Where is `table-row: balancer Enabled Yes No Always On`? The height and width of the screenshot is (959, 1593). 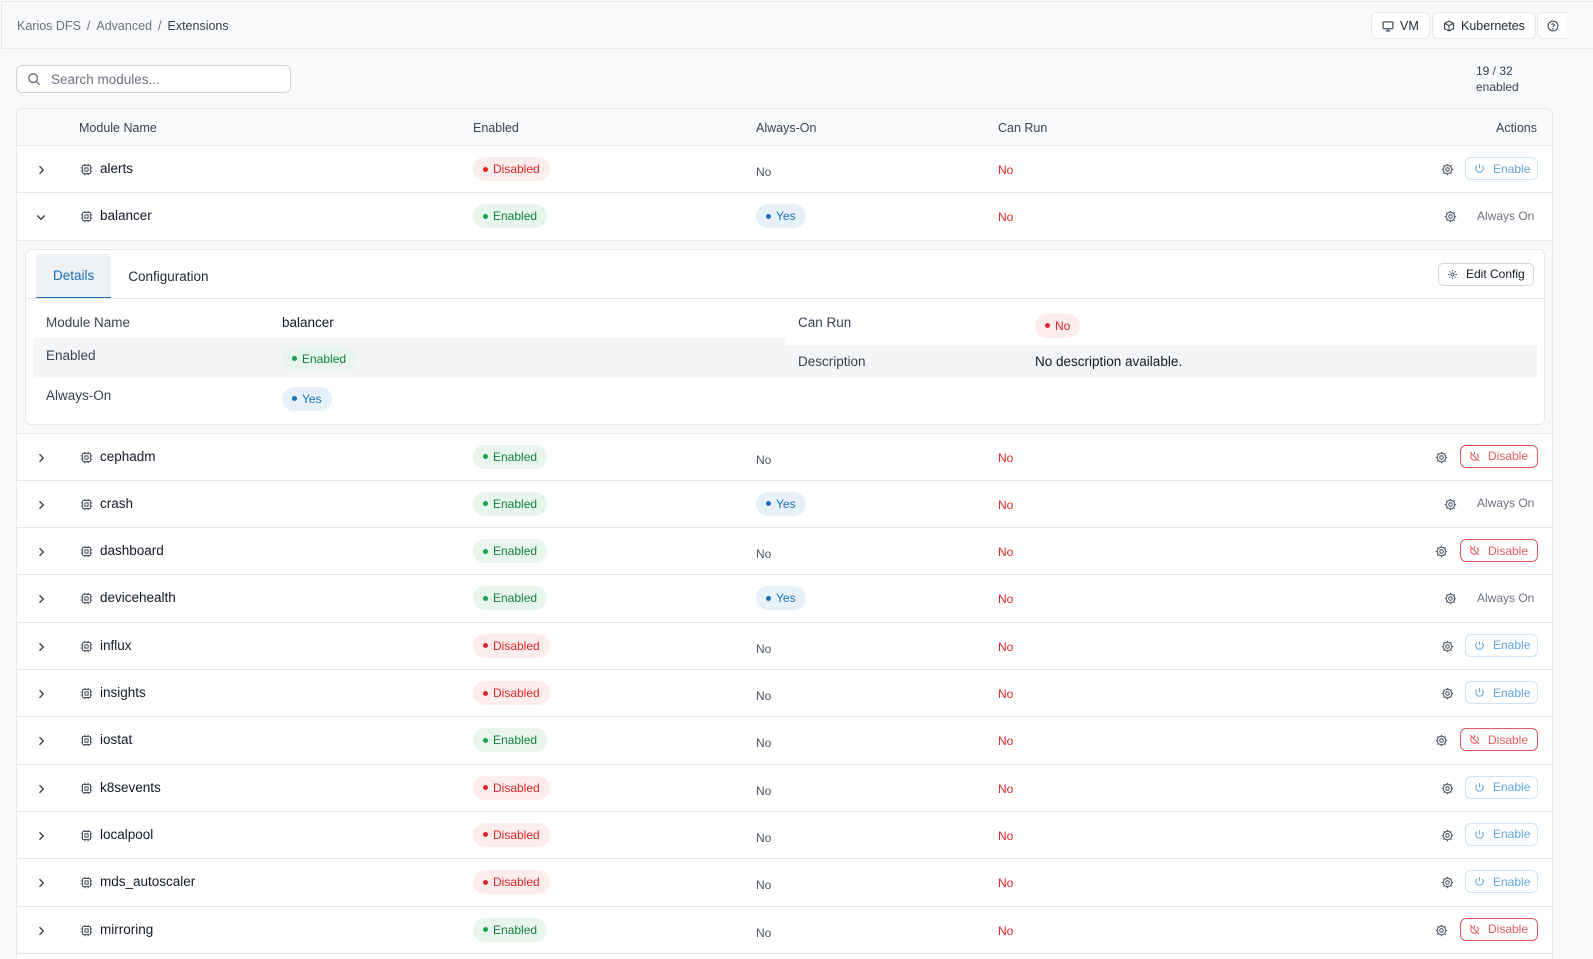 table-row: balancer Enabled Yes No Always On is located at coordinates (784, 217).